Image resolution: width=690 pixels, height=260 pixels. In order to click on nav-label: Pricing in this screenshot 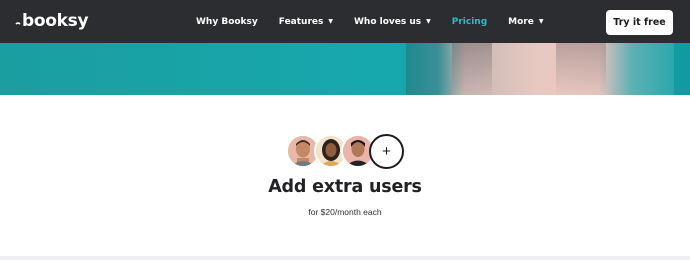, I will do `click(469, 21)`.